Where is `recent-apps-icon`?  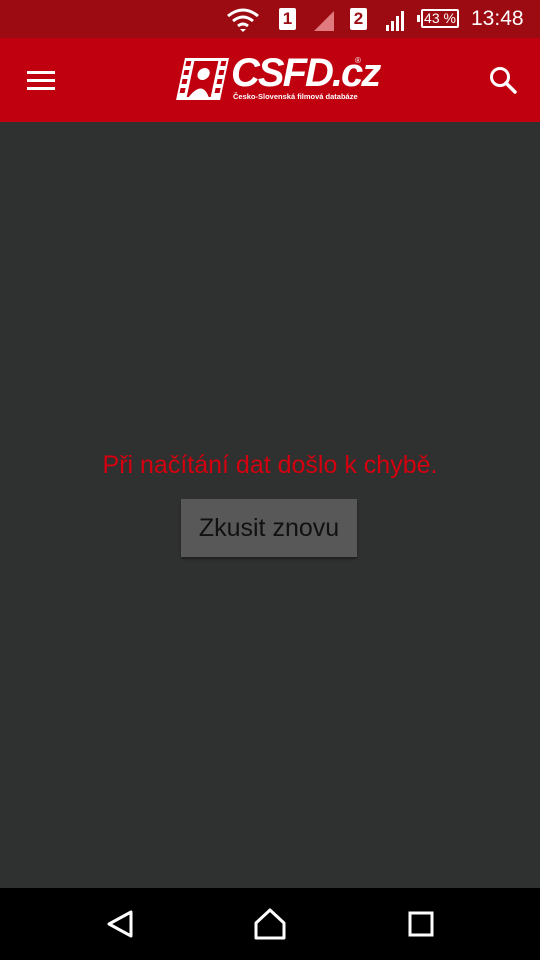
recent-apps-icon is located at coordinates (420, 924).